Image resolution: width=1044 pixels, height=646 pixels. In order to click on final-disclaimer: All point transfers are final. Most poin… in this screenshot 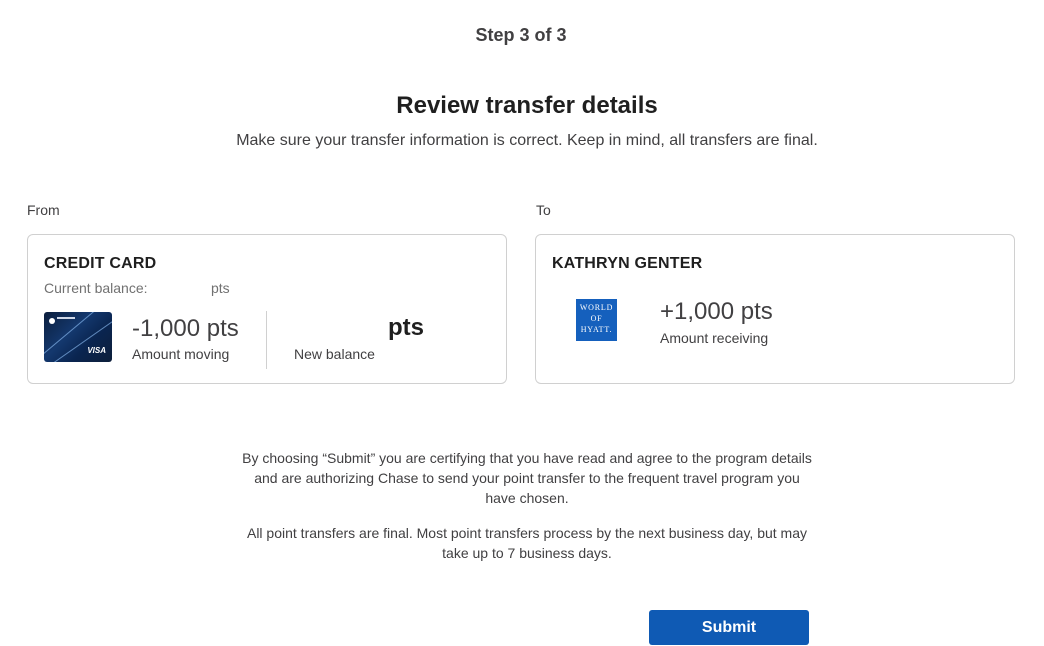, I will do `click(522, 543)`.